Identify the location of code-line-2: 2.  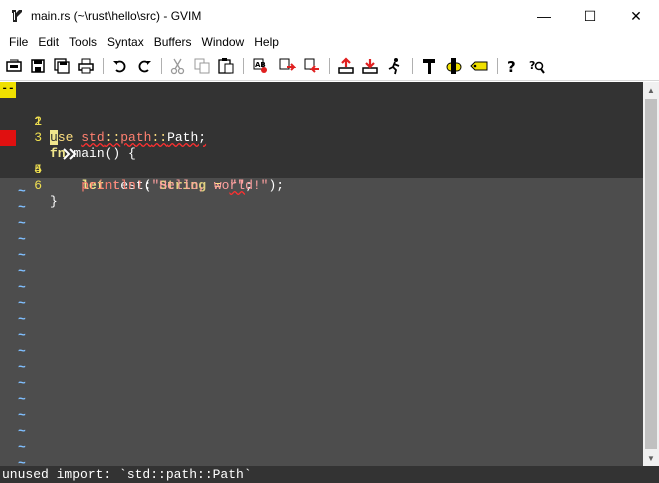
(23, 113).